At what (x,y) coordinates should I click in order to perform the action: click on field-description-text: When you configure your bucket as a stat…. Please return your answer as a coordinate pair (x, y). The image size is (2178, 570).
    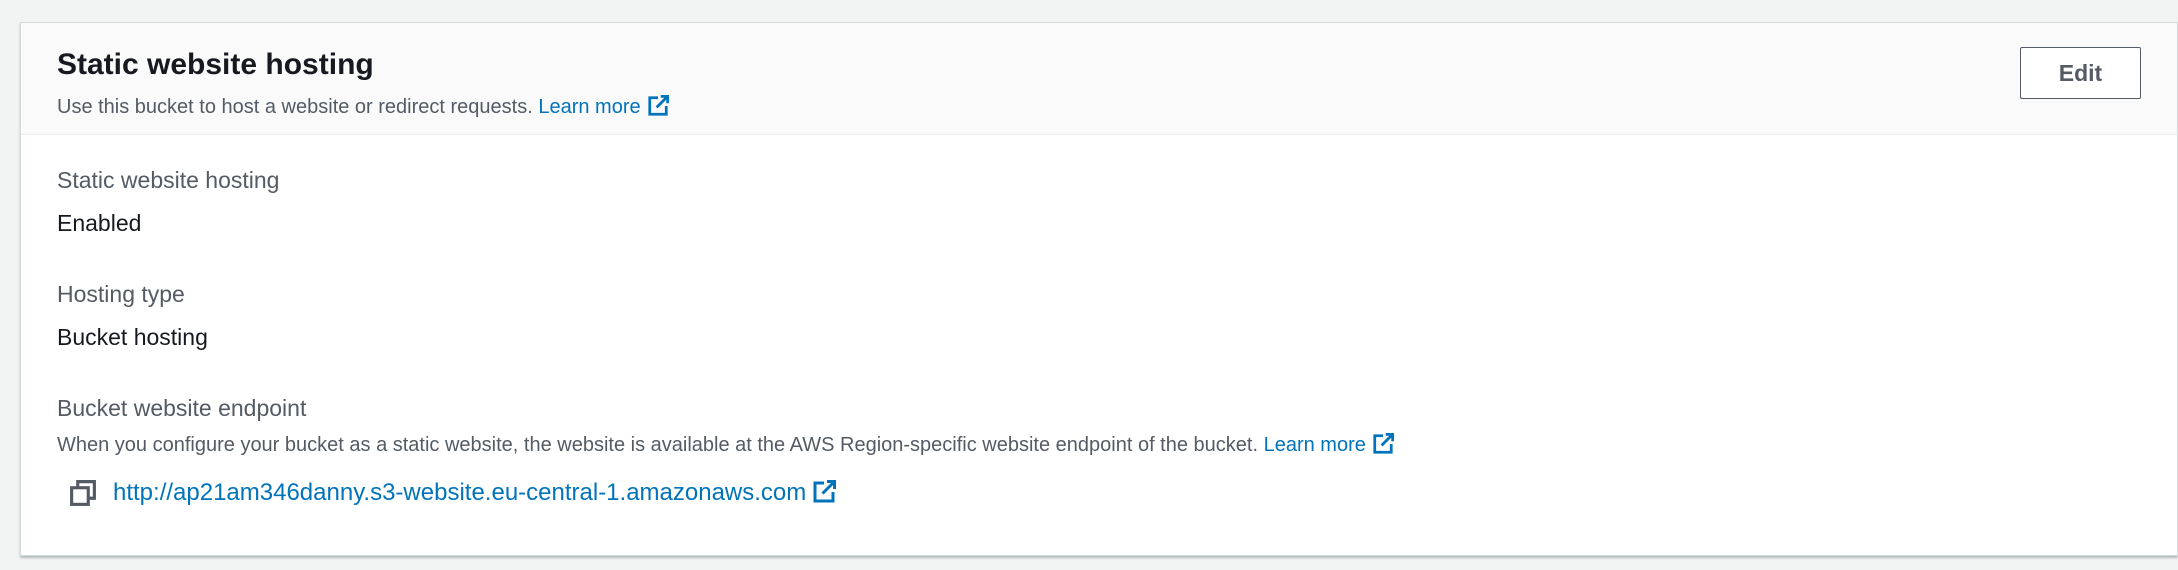
    Looking at the image, I should click on (658, 445).